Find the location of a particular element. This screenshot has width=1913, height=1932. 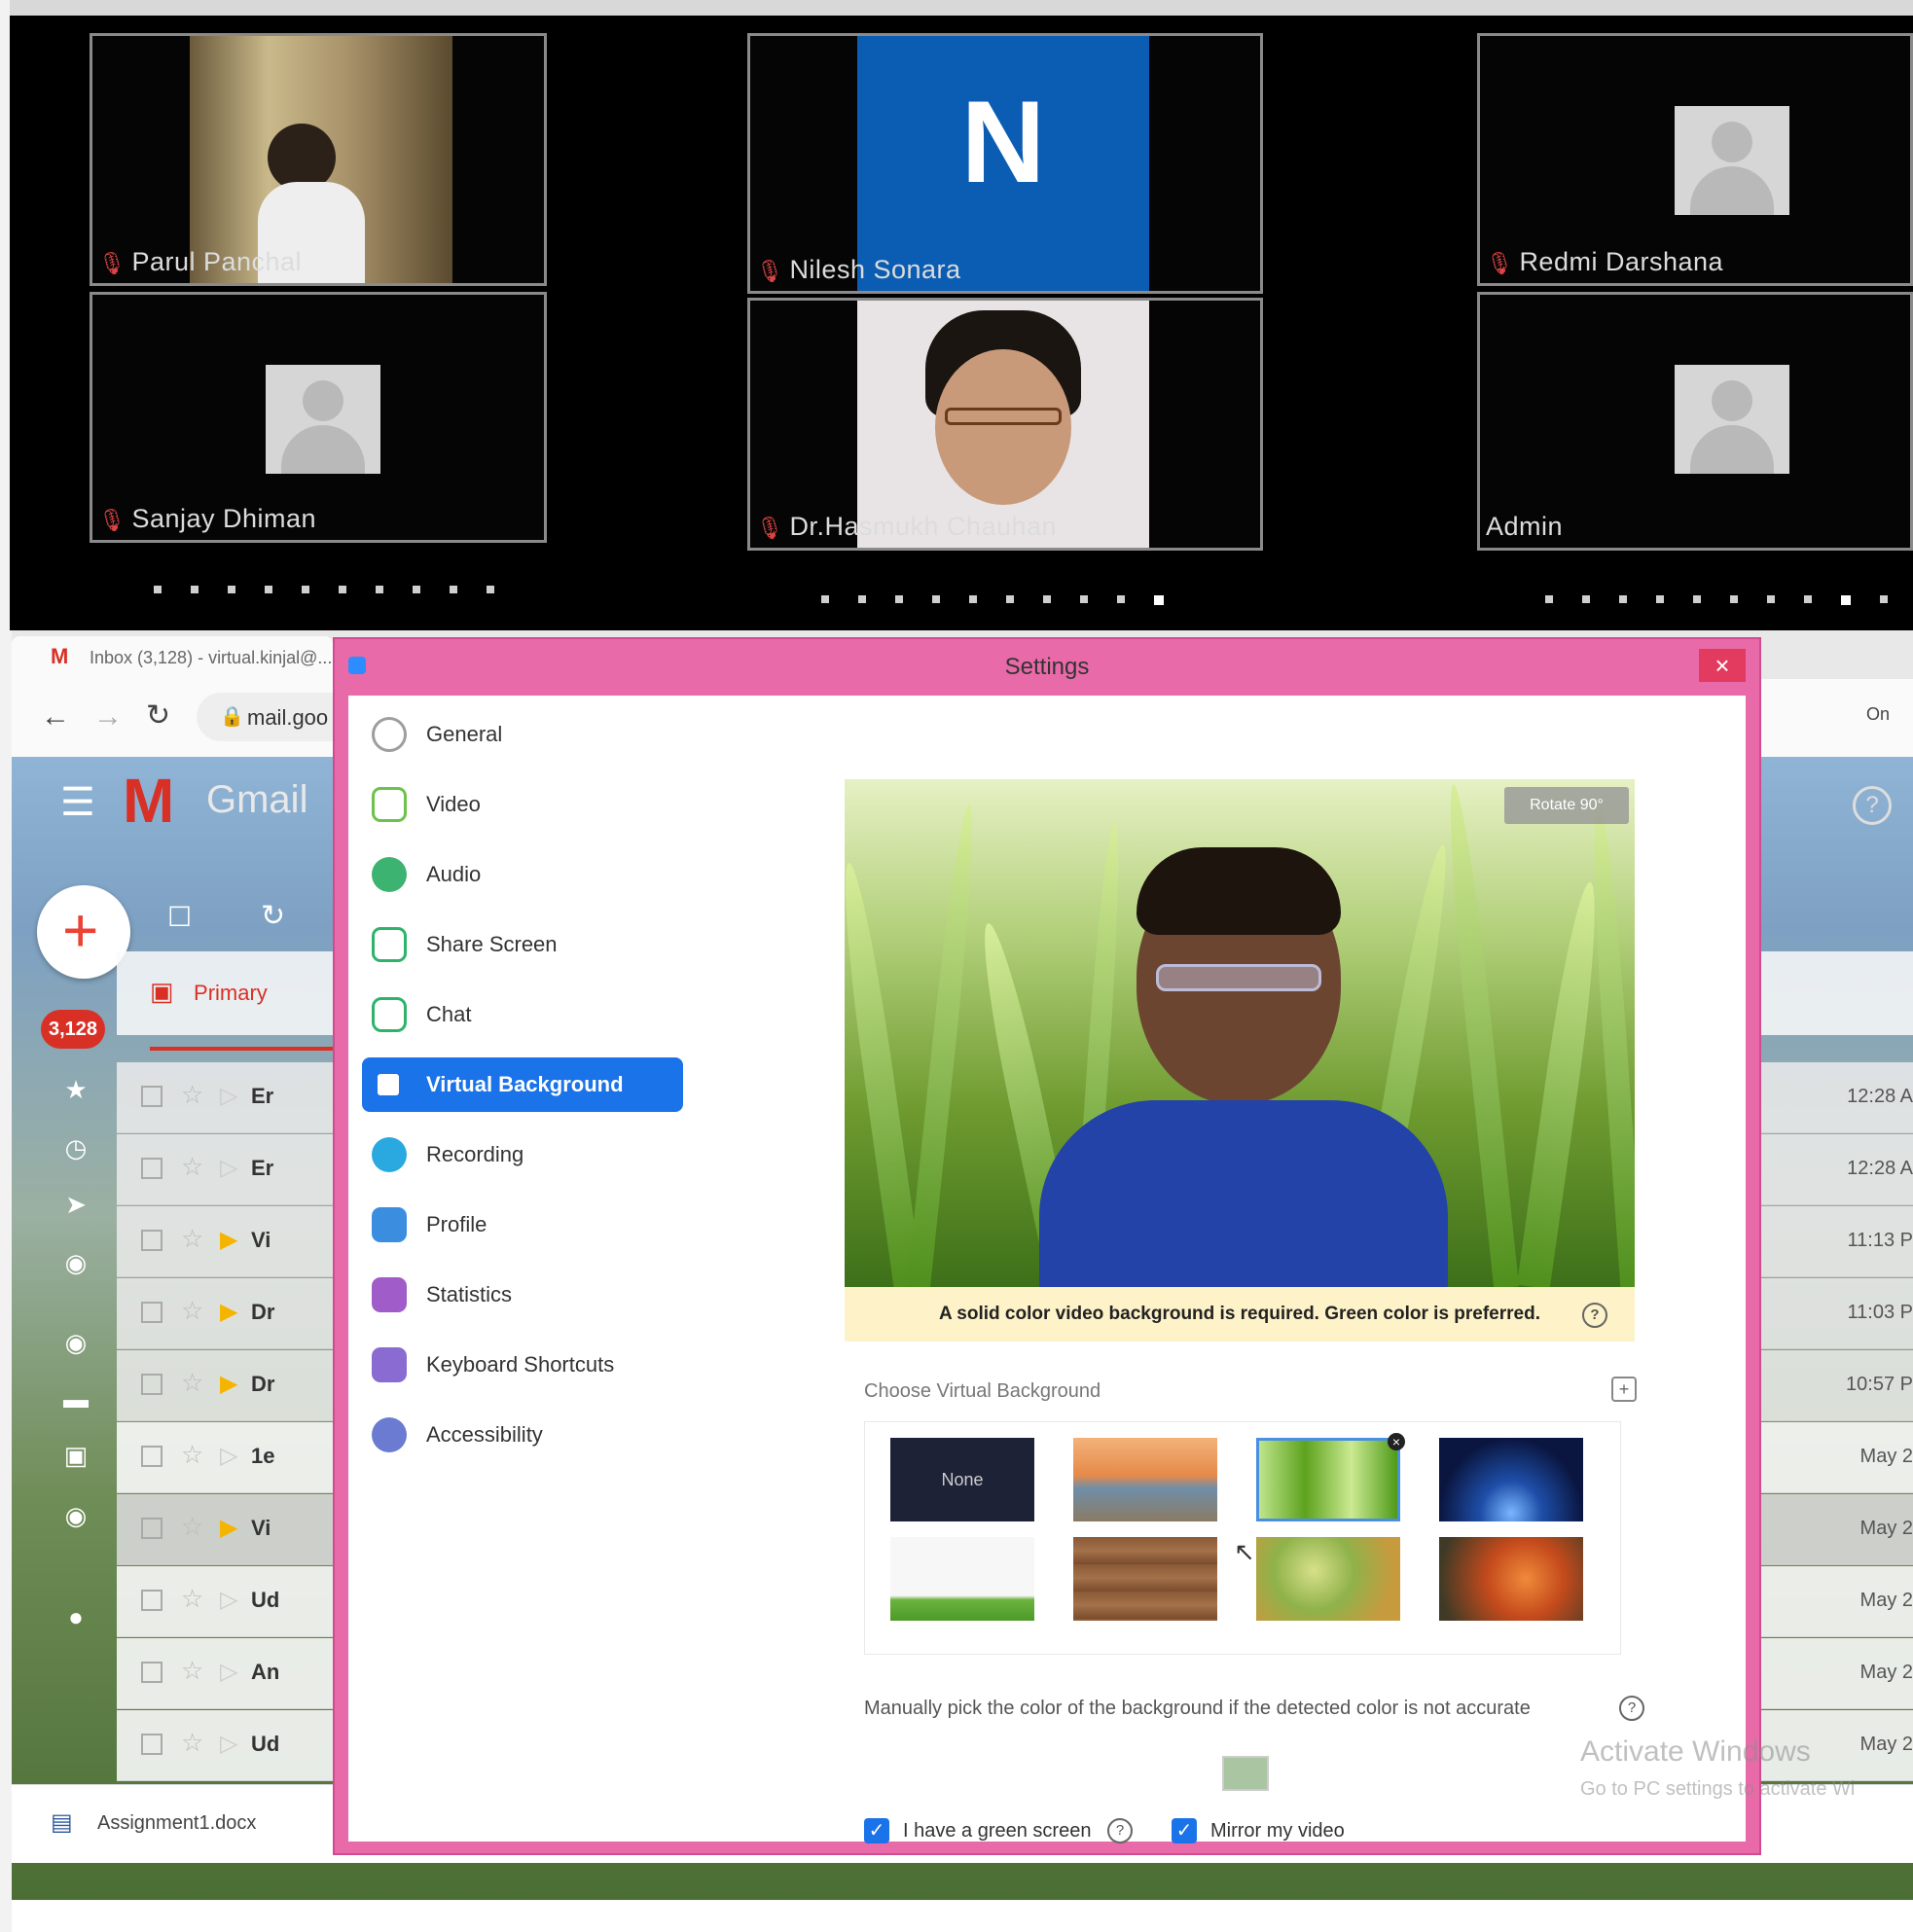

participant-name: 🎙 Dr.Hasmukh Chauhan is located at coordinates (907, 526).